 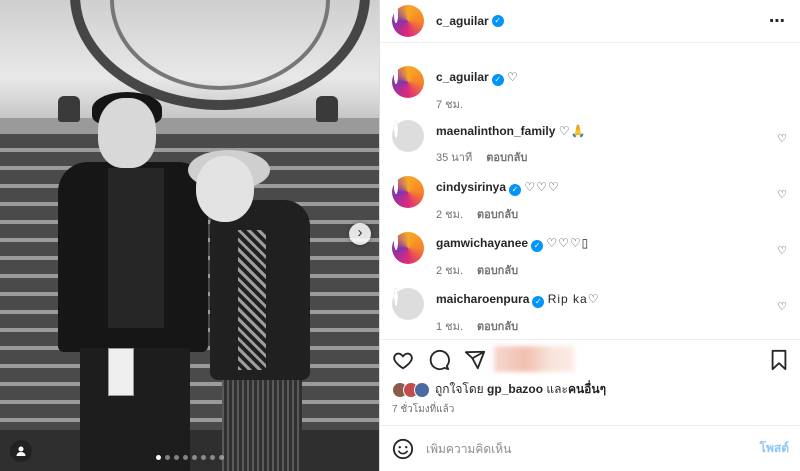 I want to click on comment-row: cindysirinya ✓ ♡♡♡ 2 ชม. ตอบกลับ ♡, so click(x=589, y=199).